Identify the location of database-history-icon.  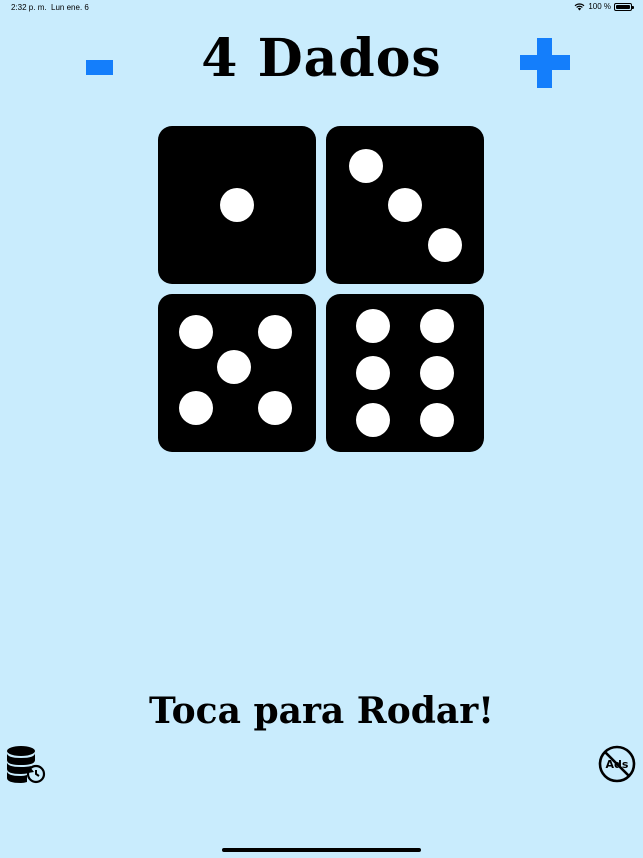
(26, 765).